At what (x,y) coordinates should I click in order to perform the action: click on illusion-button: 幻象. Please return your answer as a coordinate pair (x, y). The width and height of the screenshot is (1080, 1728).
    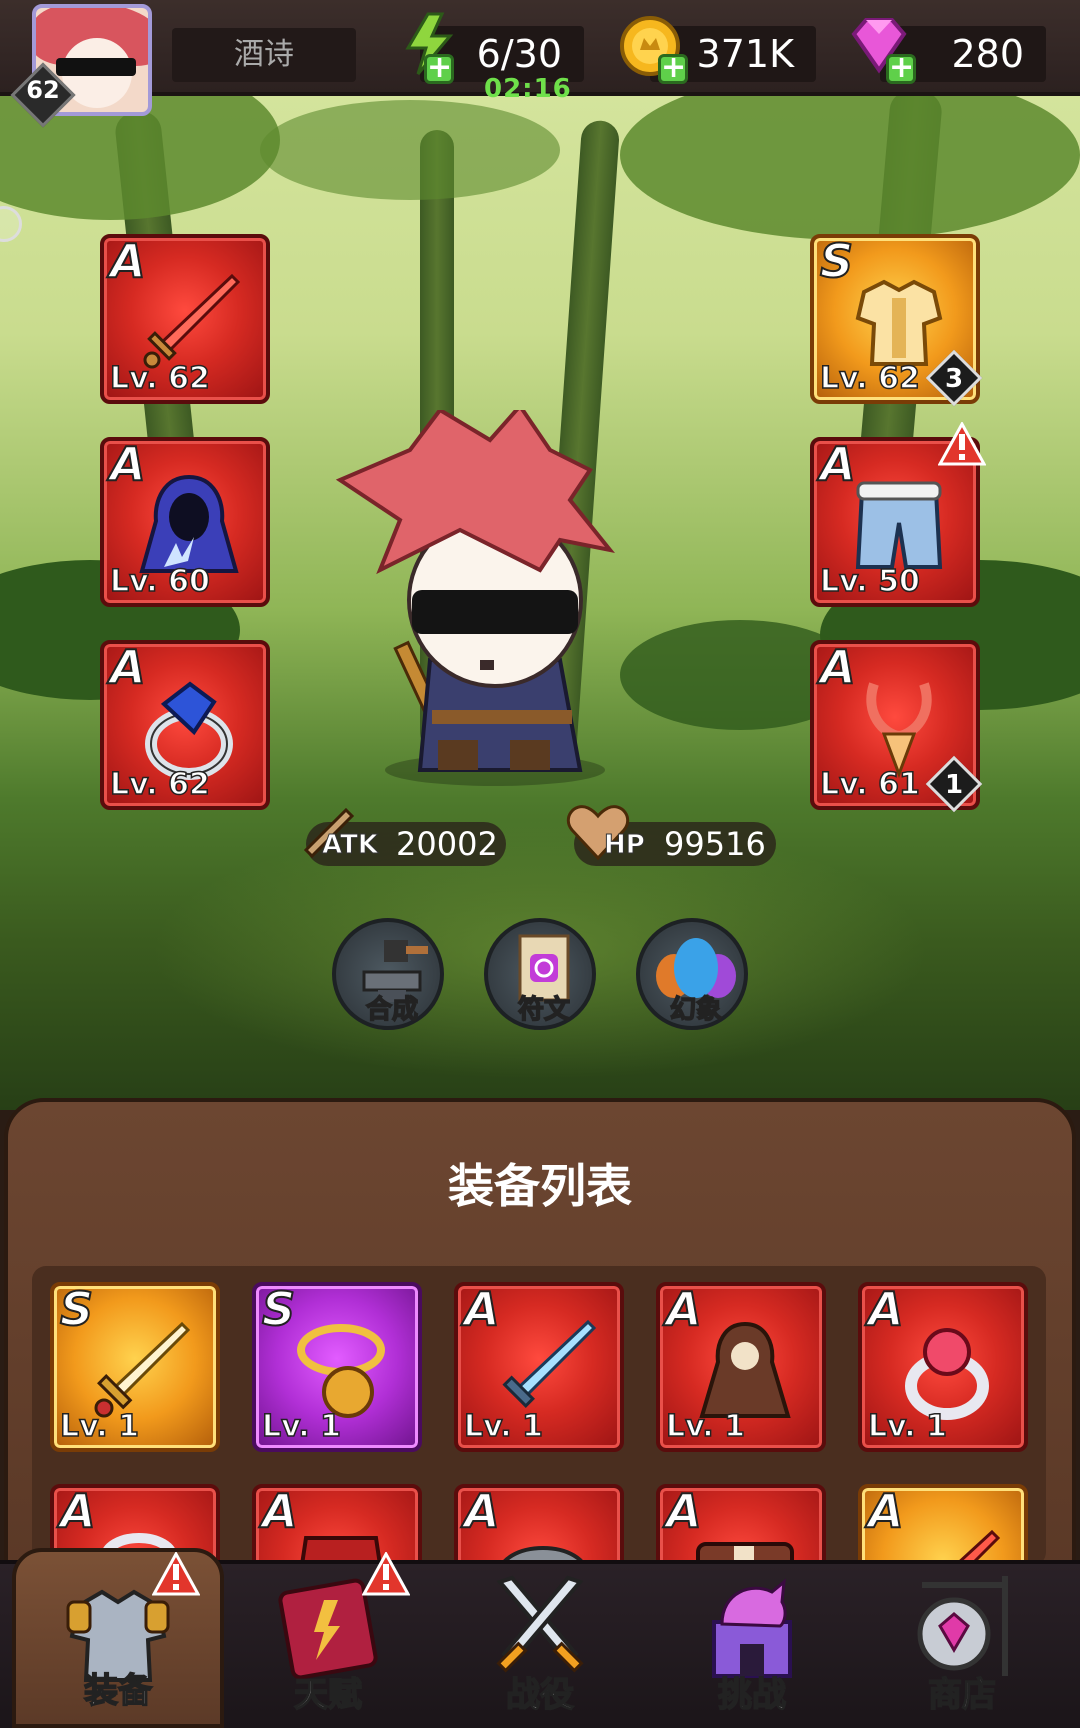
    Looking at the image, I should click on (692, 974).